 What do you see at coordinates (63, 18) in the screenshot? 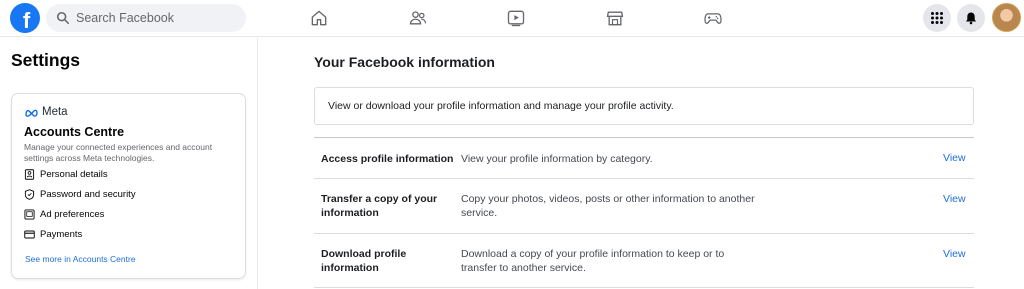
I see `search-icon` at bounding box center [63, 18].